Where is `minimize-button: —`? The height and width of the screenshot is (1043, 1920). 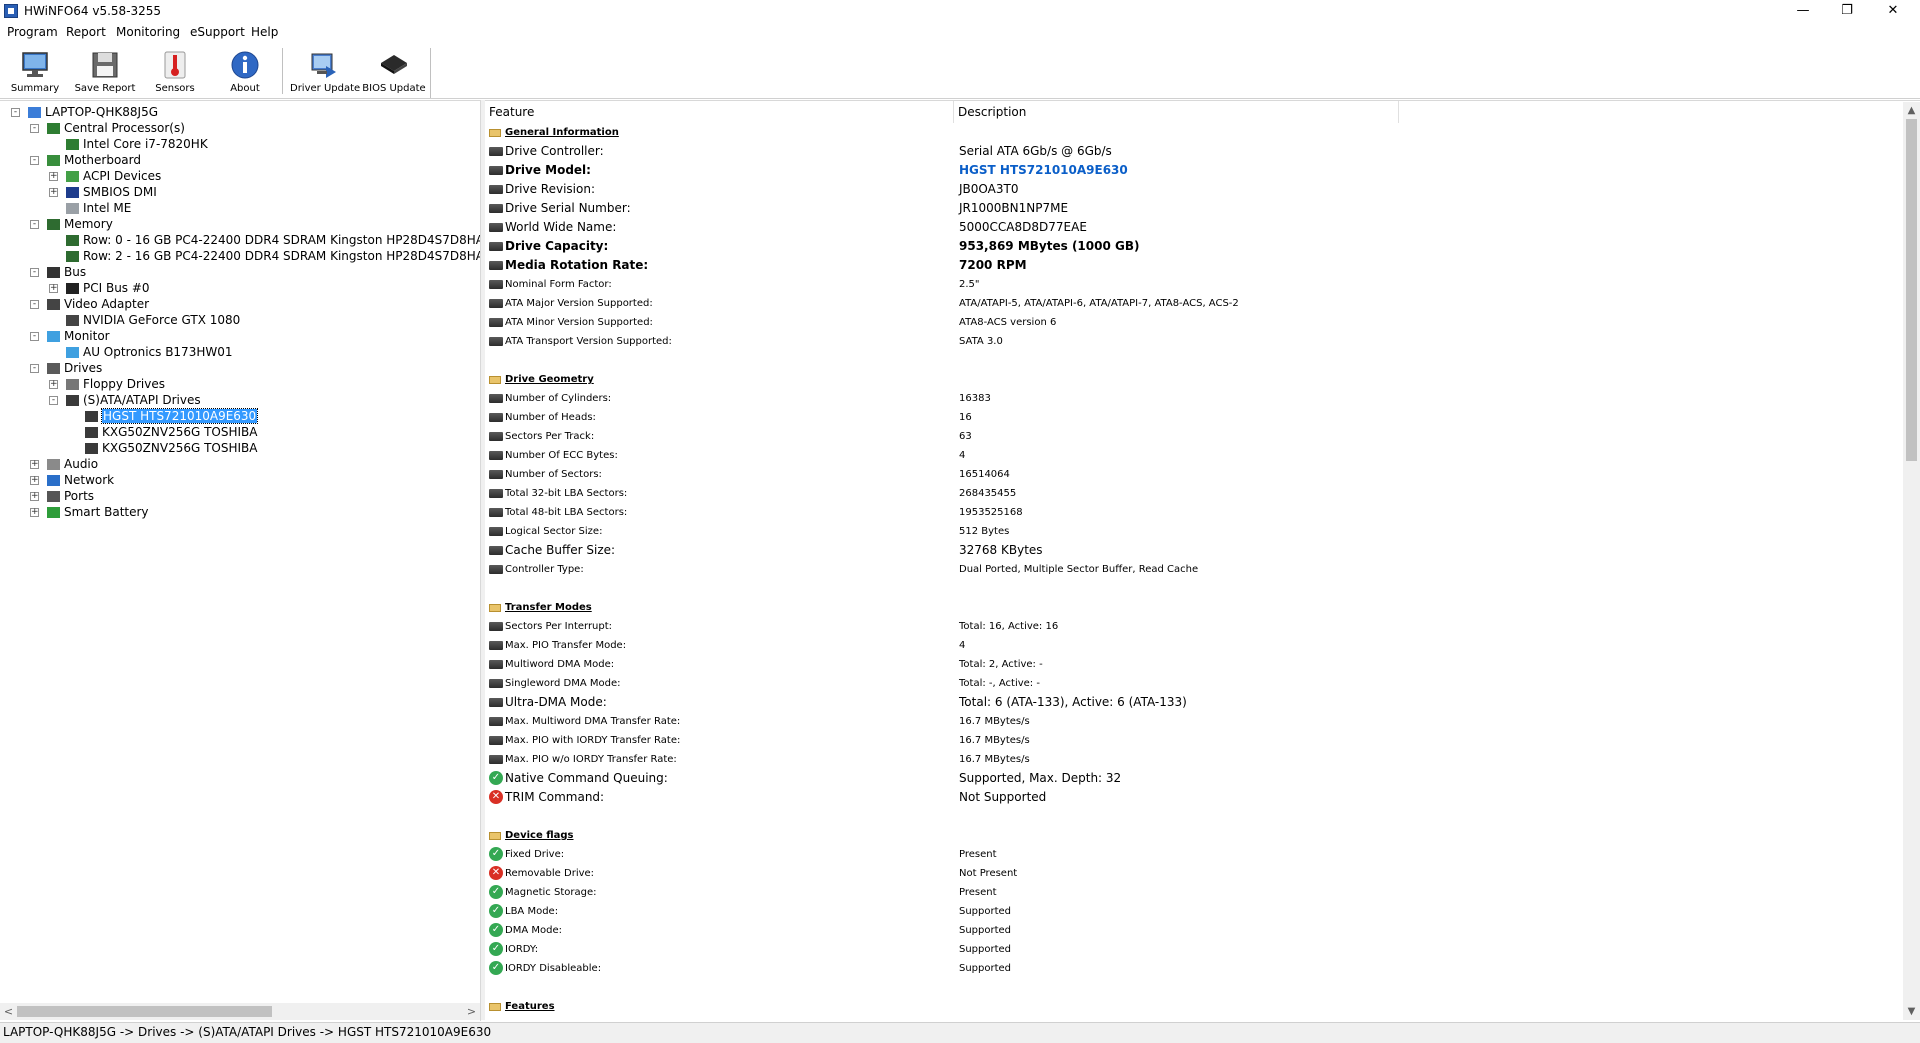
minimize-button: — is located at coordinates (1803, 11).